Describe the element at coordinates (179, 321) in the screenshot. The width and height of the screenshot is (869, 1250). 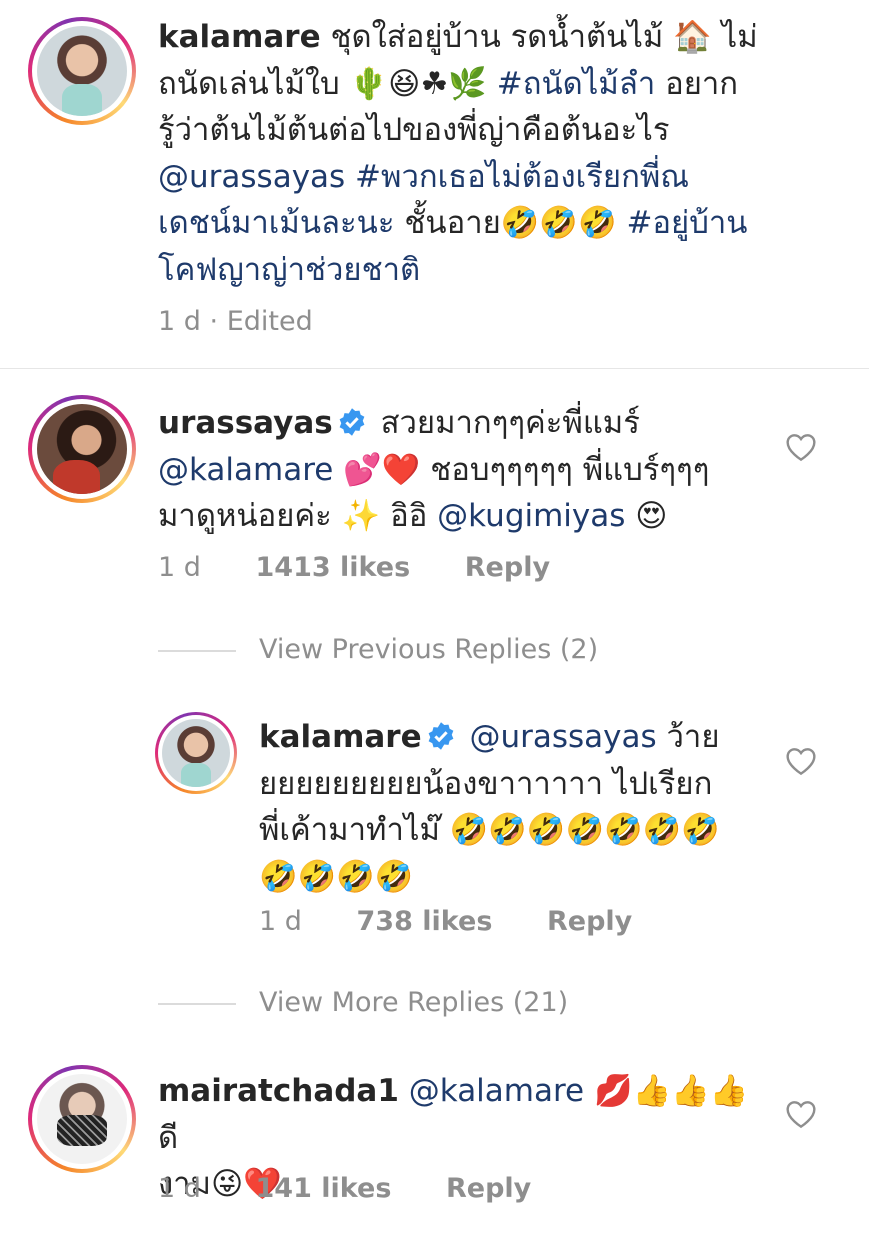
I see `caption-time: 1 d` at that location.